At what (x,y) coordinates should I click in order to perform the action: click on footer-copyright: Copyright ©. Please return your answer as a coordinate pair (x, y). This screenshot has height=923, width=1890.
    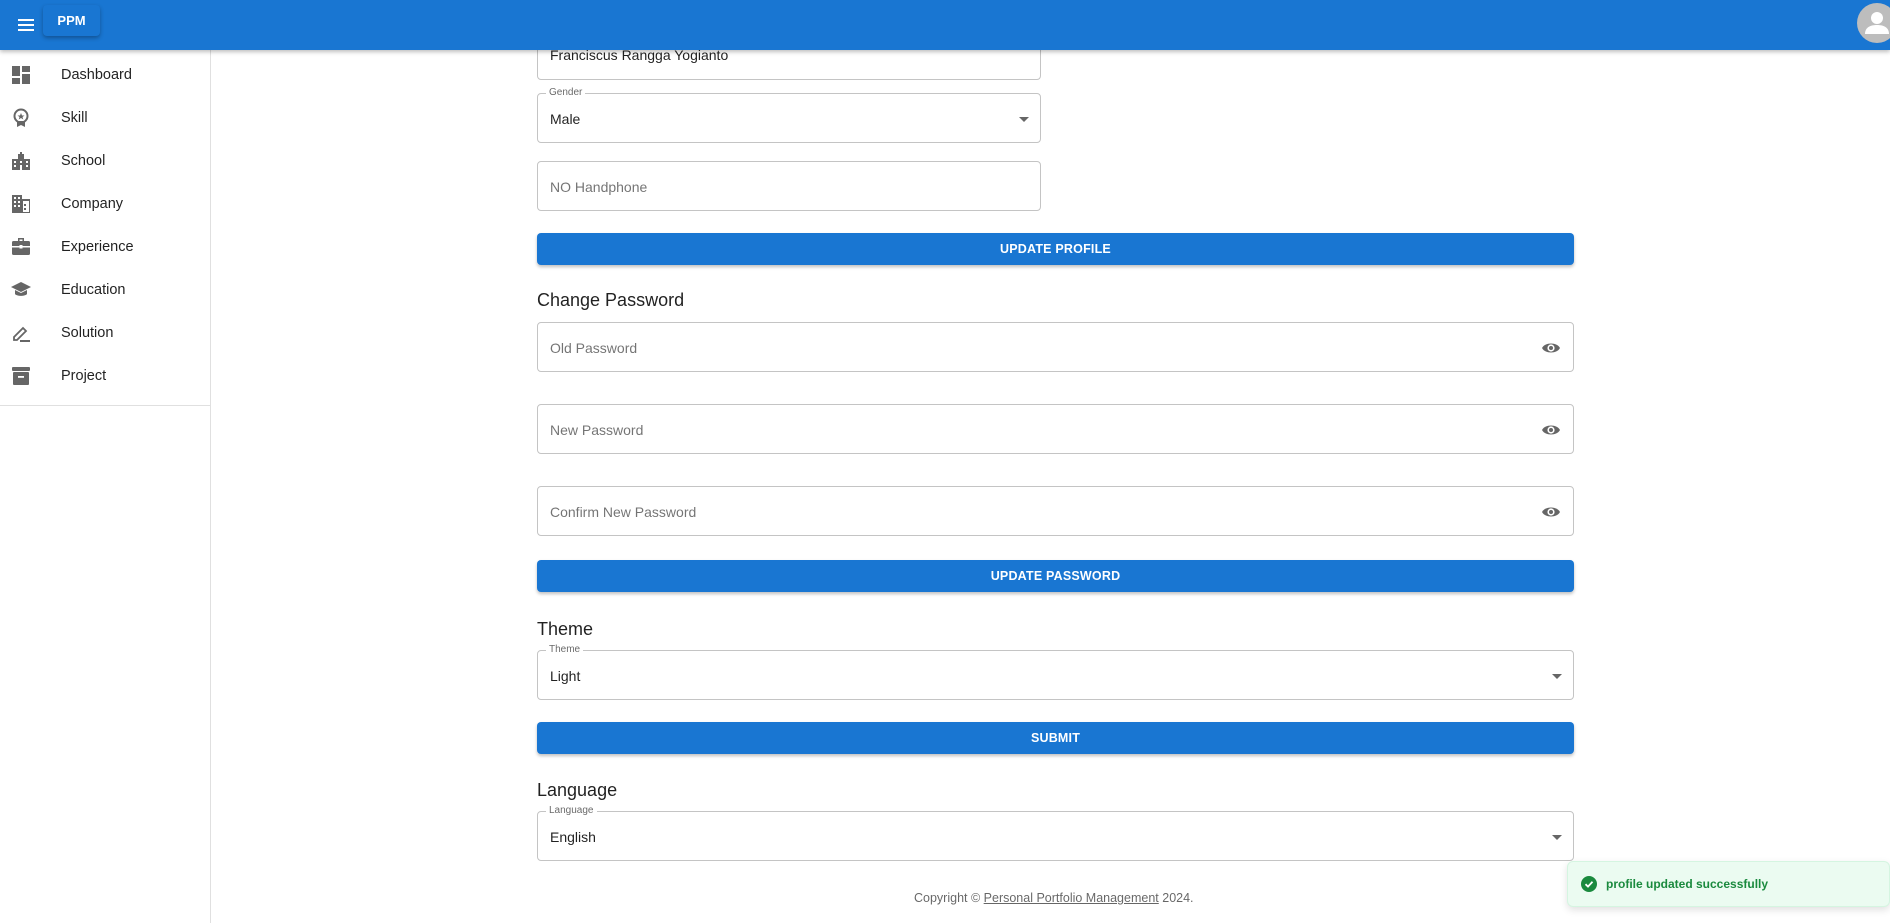
    Looking at the image, I should click on (949, 898).